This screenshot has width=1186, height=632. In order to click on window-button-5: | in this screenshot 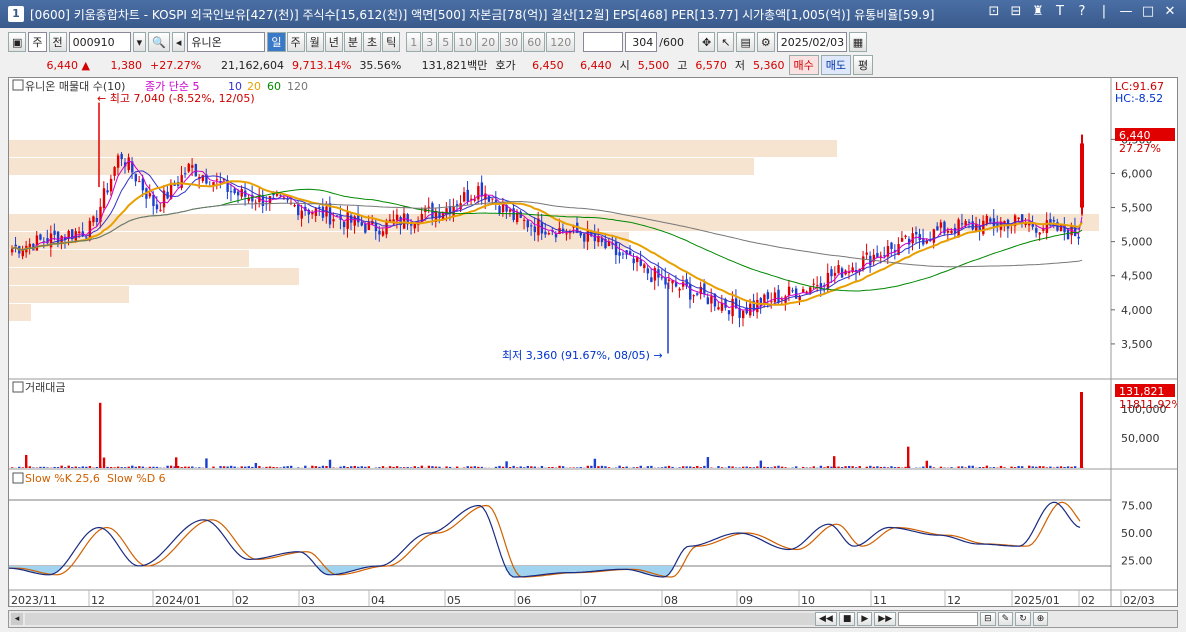, I will do `click(1104, 11)`.